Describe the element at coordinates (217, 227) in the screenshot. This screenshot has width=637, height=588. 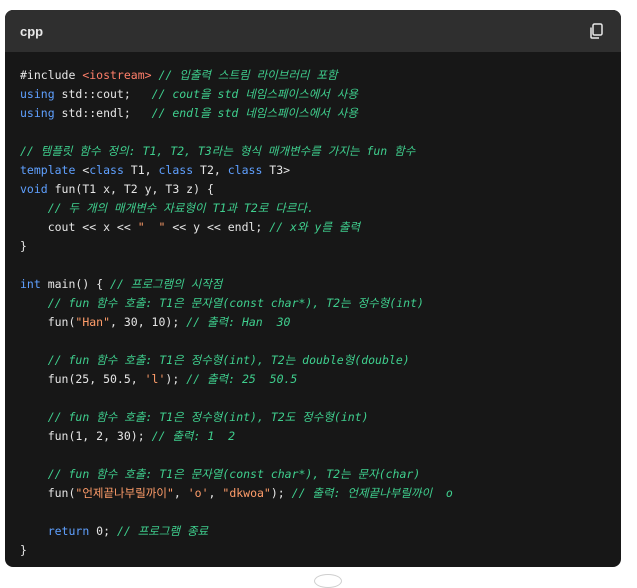
I see `code-token-plain: << y << endl;` at that location.